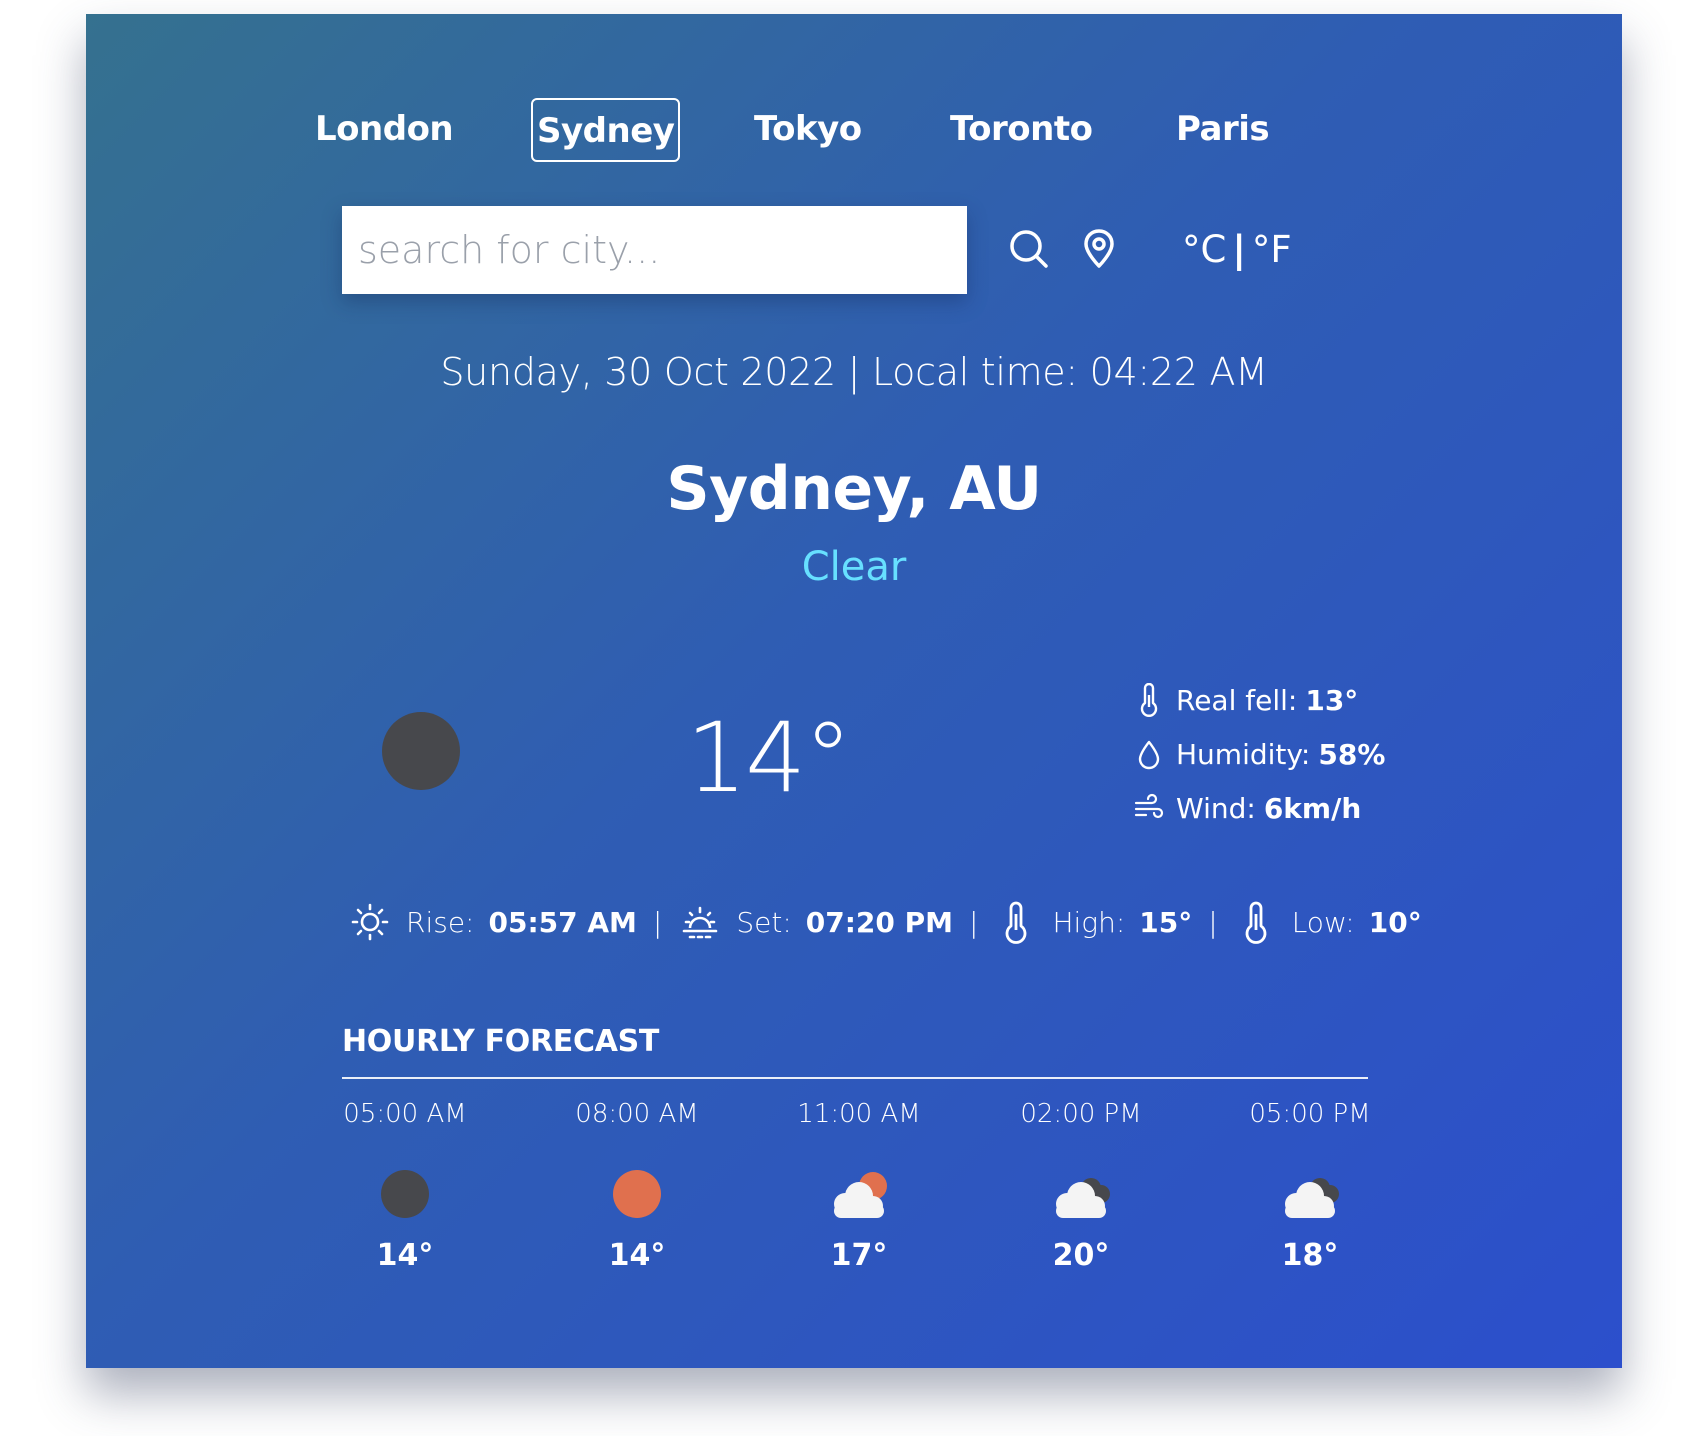  I want to click on location-pin-icon, so click(1099, 249).